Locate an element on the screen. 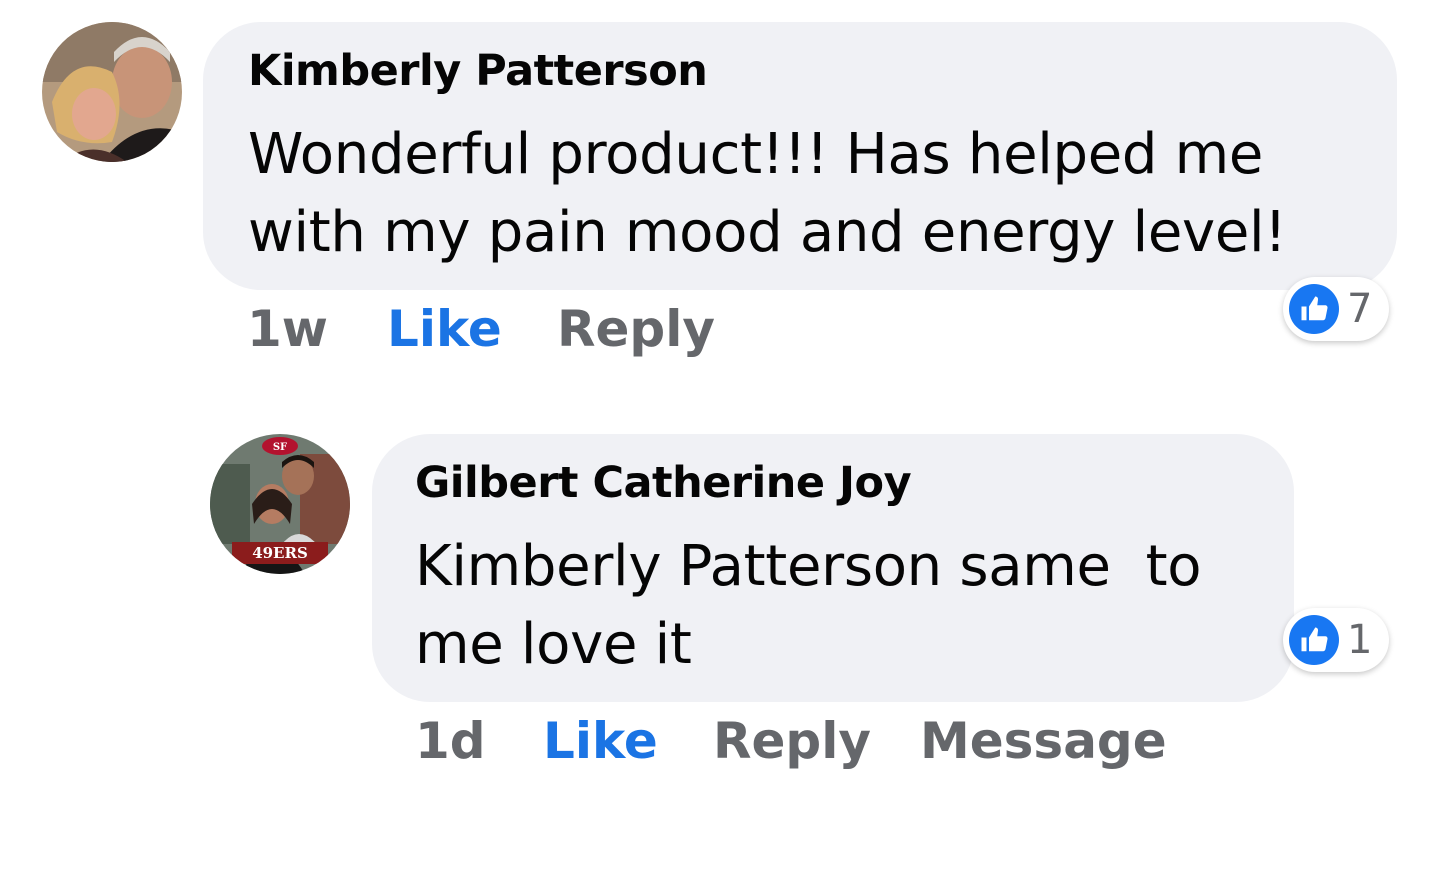 The height and width of the screenshot is (875, 1440). logo-text: 49ERS is located at coordinates (280, 553).